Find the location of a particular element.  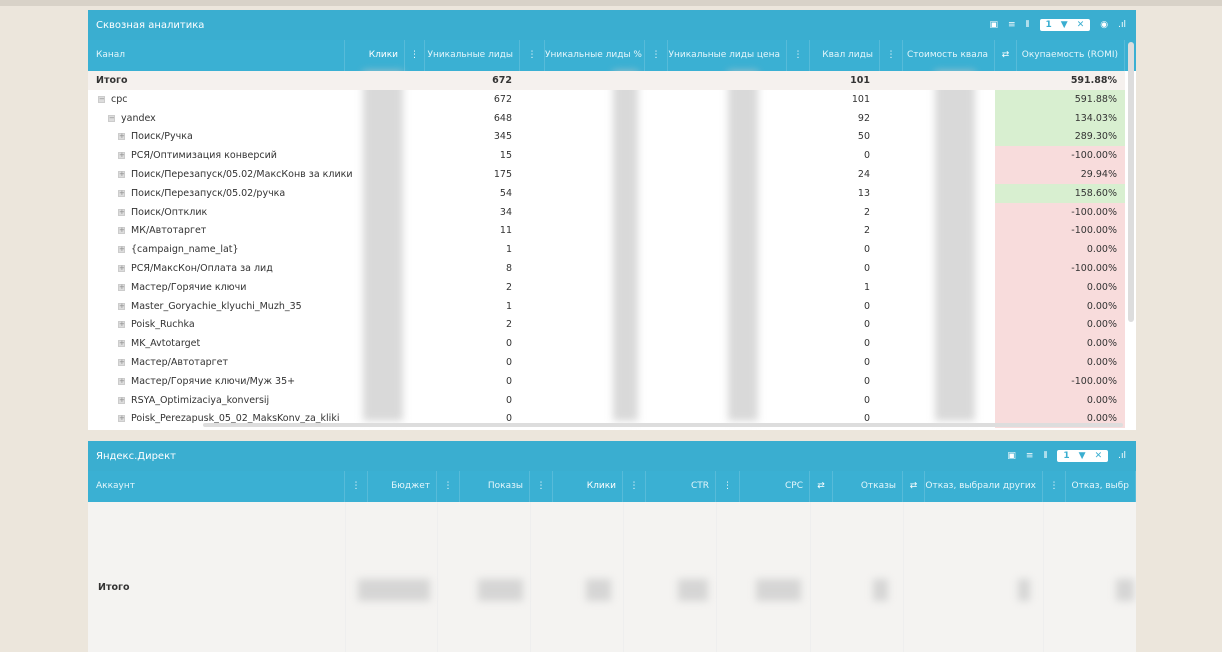

qual-leads-cell: 101 is located at coordinates (860, 99).